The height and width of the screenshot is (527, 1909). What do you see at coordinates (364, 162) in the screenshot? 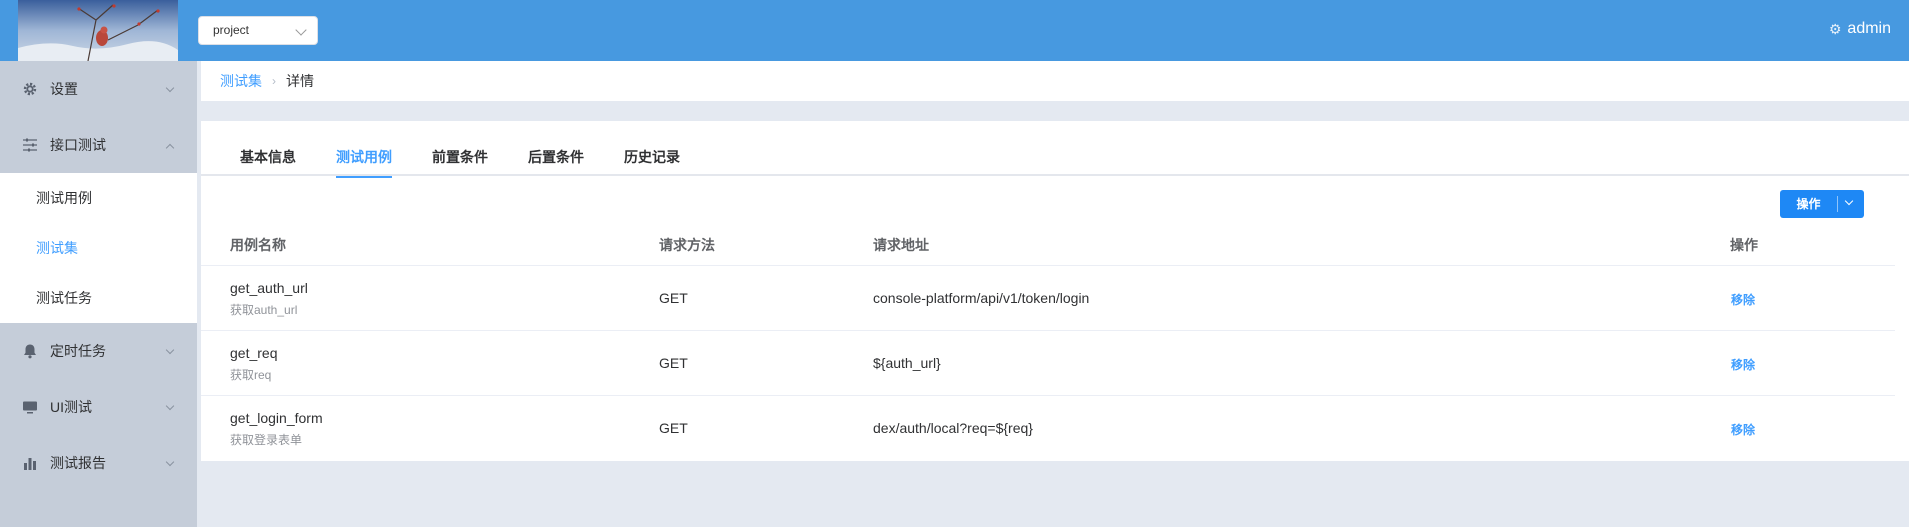
I see `tab-test-cases: 测试用例` at bounding box center [364, 162].